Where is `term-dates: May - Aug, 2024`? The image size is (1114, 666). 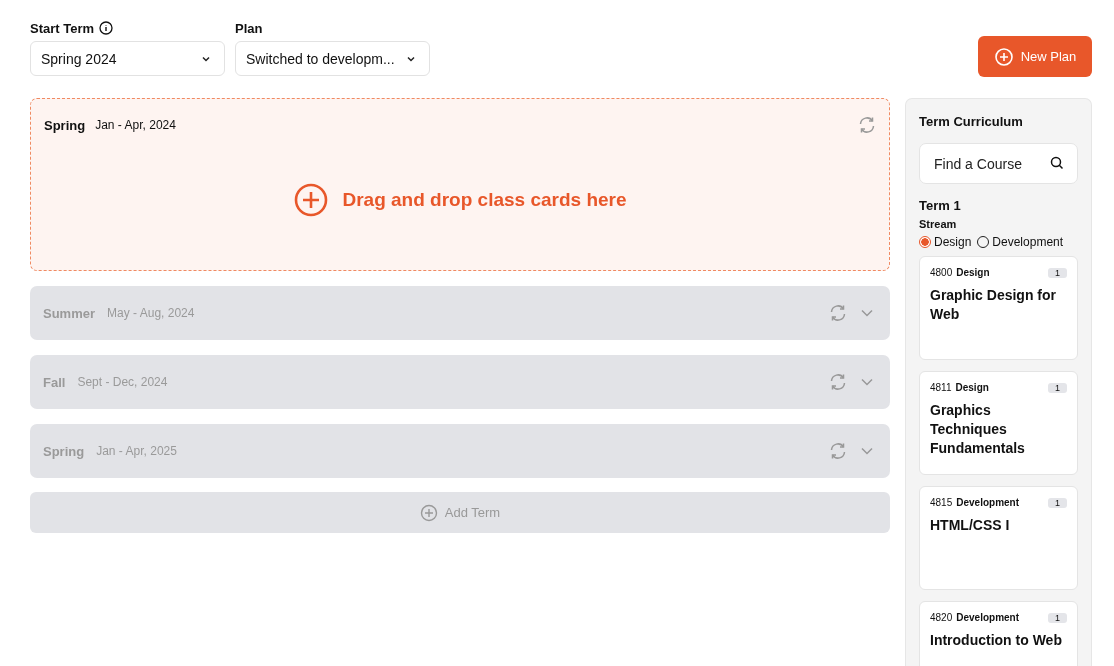
term-dates: May - Aug, 2024 is located at coordinates (151, 313).